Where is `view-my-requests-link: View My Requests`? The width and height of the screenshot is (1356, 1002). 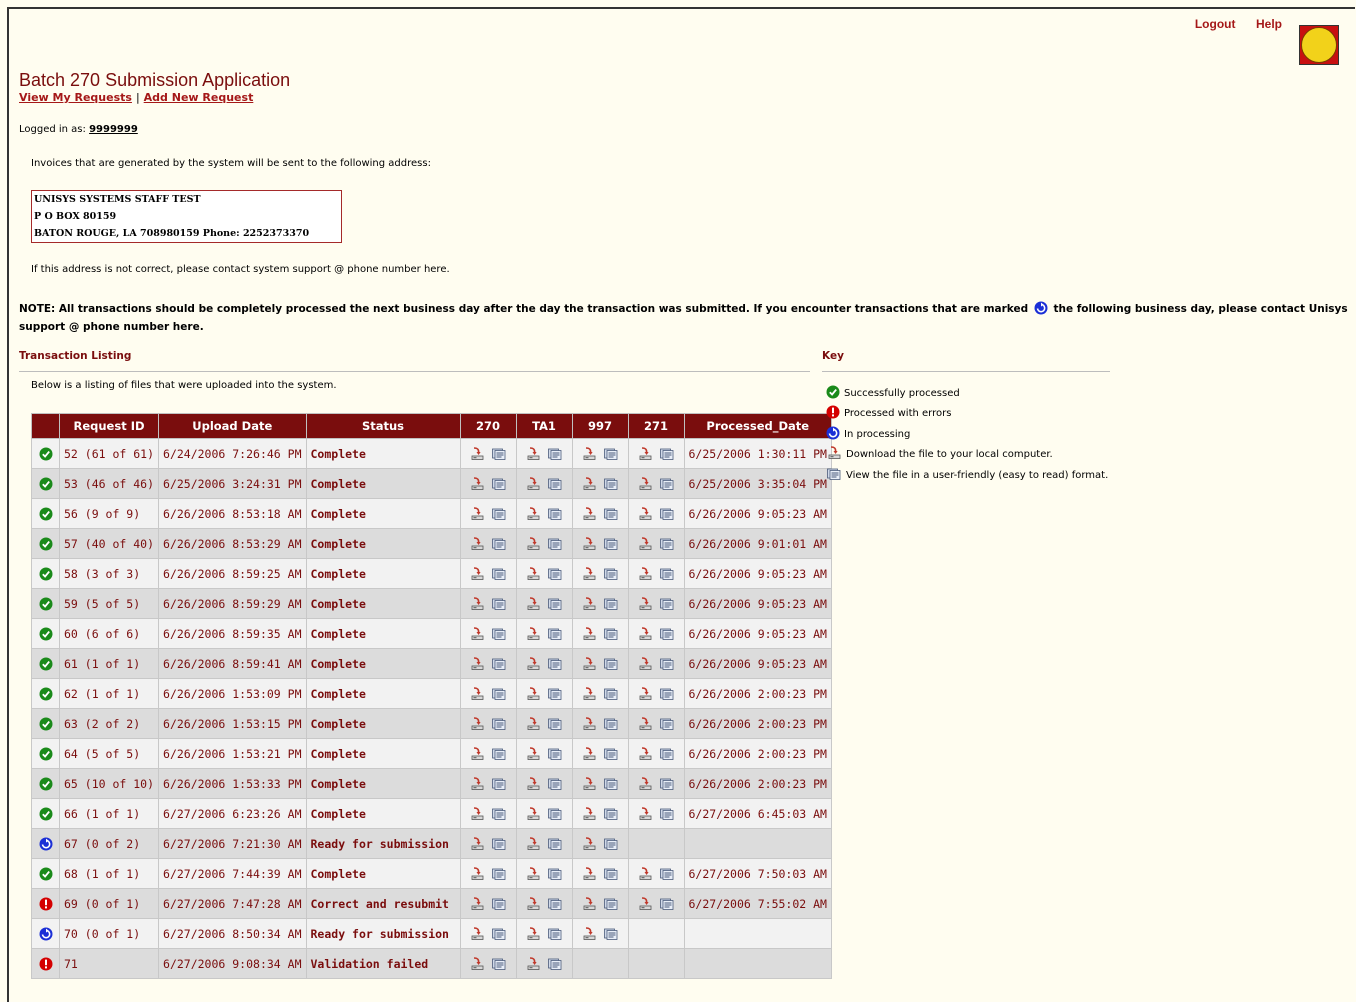 view-my-requests-link: View My Requests is located at coordinates (75, 97).